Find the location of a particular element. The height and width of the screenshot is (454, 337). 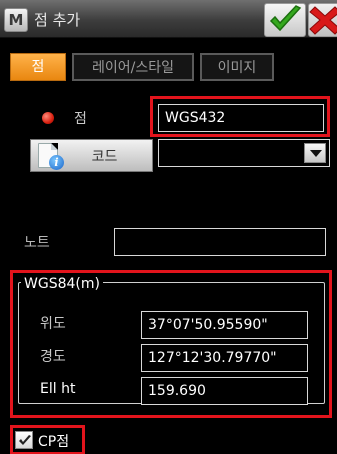

point-status-icon is located at coordinates (48, 118).